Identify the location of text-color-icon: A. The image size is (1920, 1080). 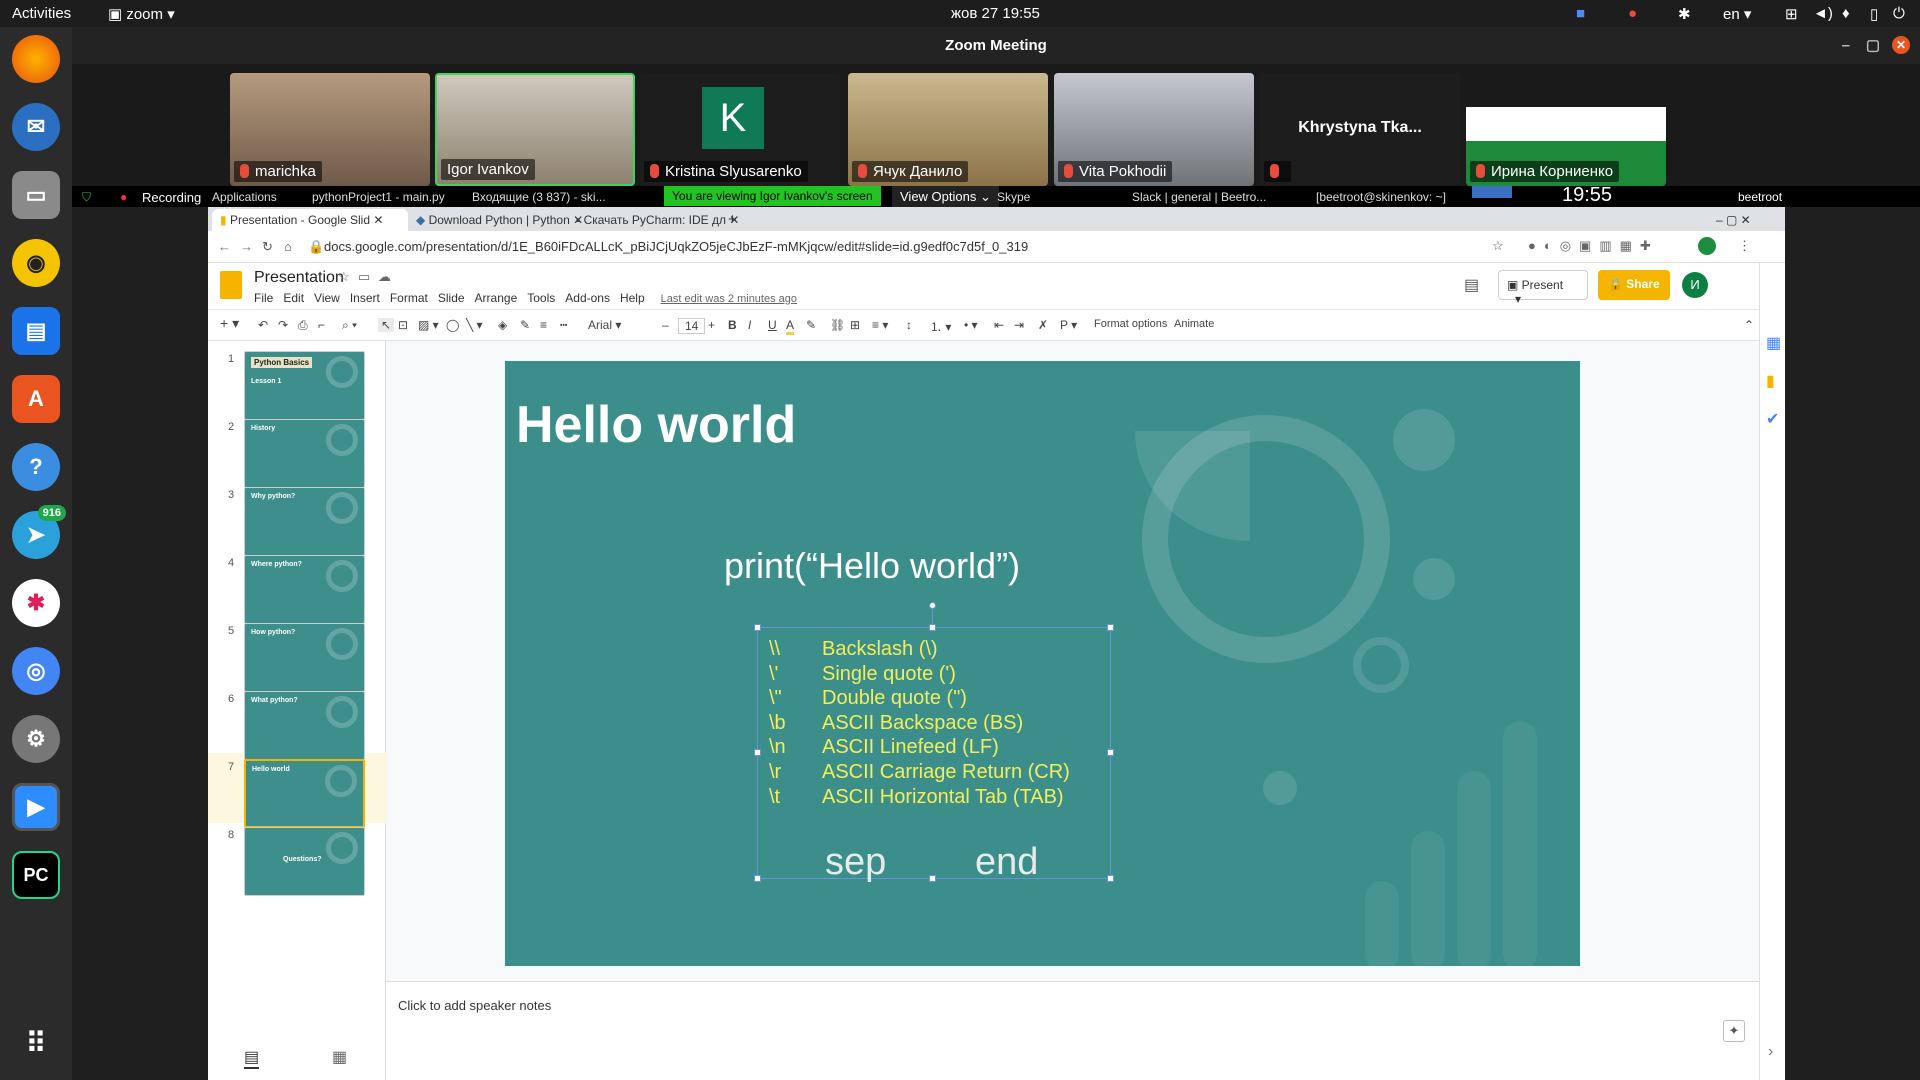
(790, 326).